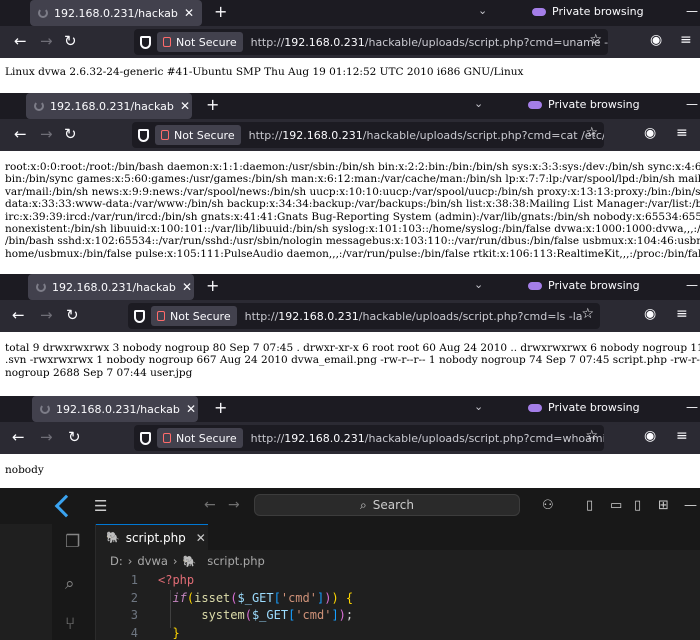  What do you see at coordinates (201, 538) in the screenshot?
I see `close-icon: ✕` at bounding box center [201, 538].